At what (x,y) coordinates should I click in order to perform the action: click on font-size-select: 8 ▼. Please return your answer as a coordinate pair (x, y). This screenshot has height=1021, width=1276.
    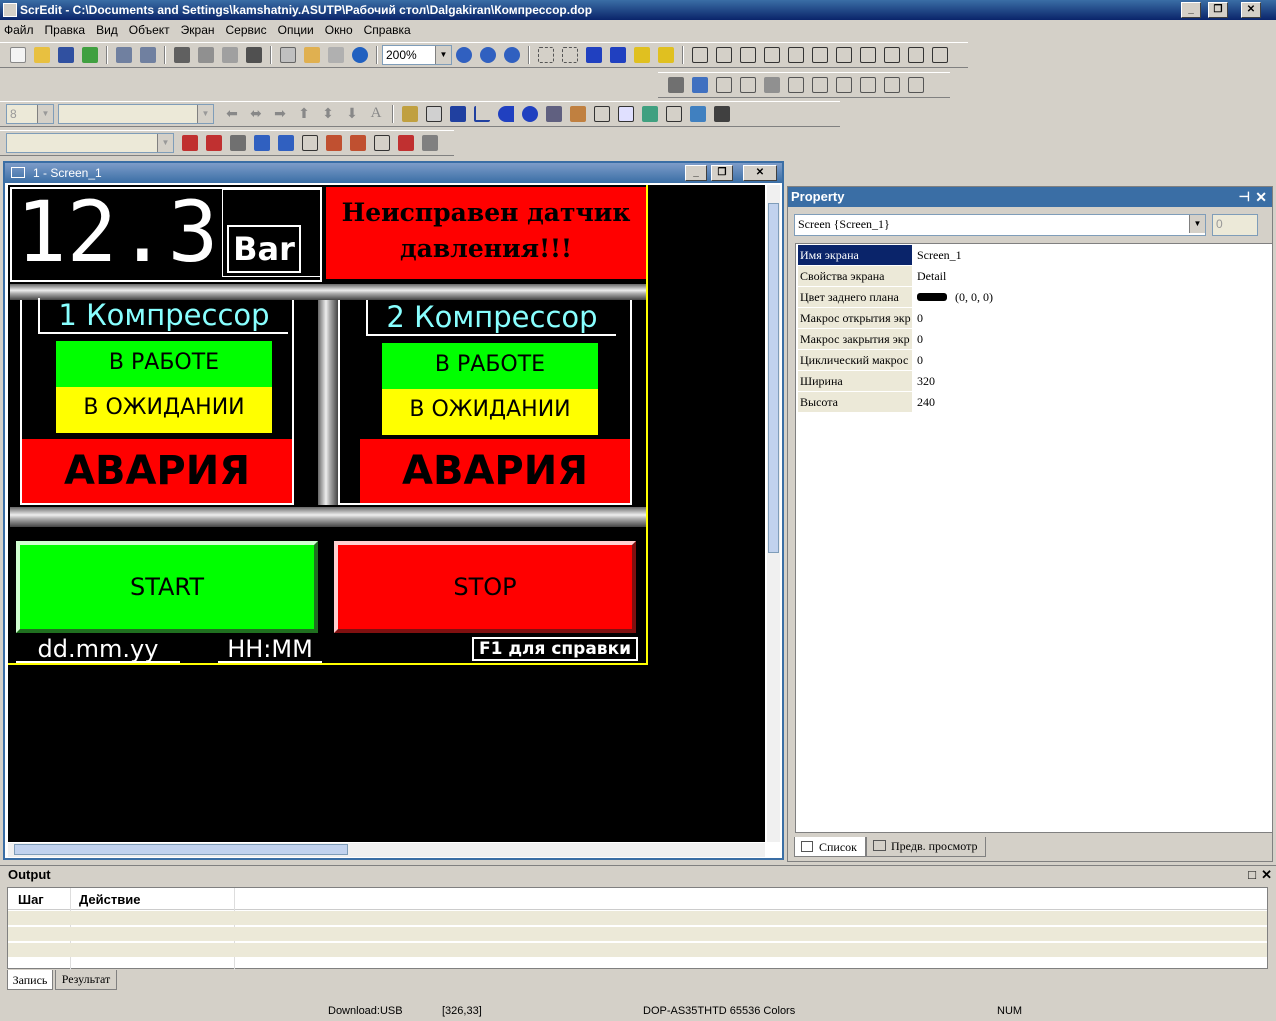
    Looking at the image, I should click on (30, 114).